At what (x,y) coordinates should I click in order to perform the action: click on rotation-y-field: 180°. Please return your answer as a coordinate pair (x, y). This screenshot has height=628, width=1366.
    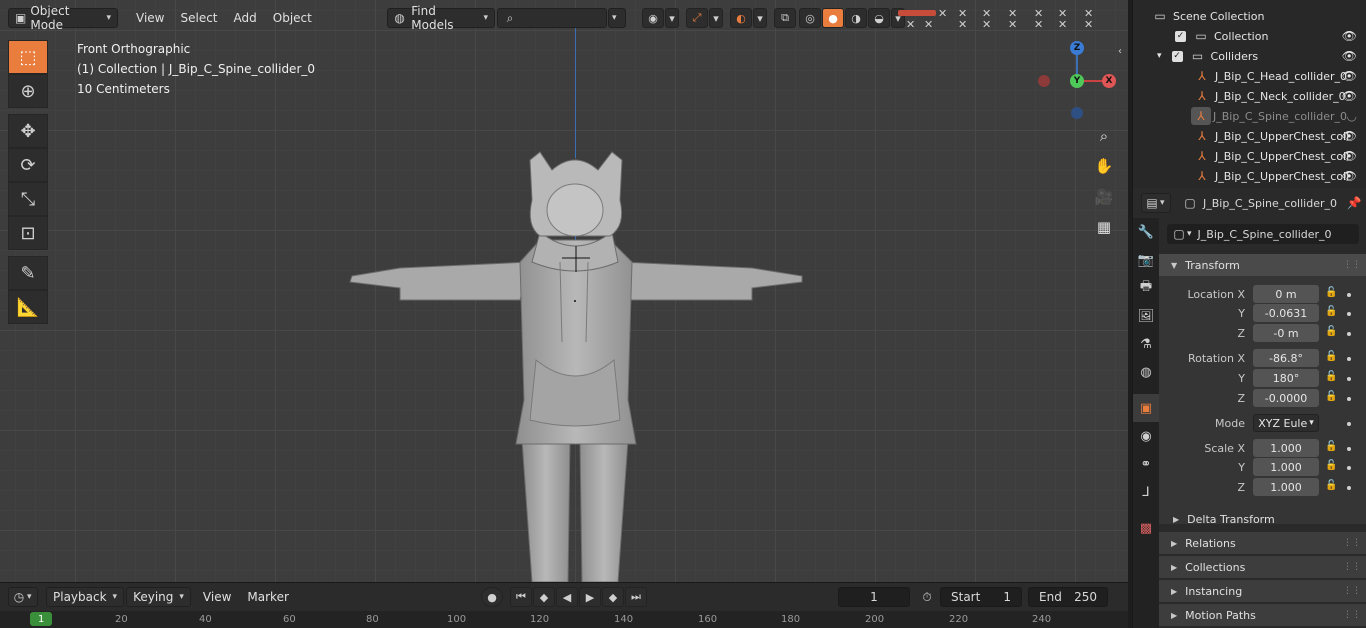
    Looking at the image, I should click on (1286, 378).